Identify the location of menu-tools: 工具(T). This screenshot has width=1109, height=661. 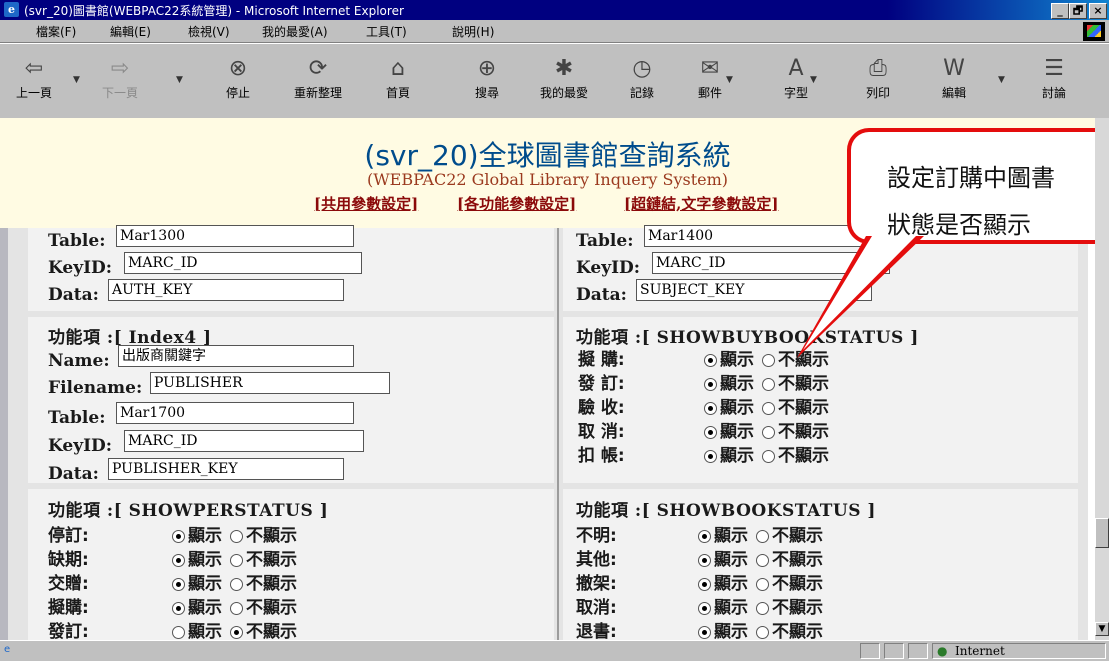
(386, 31).